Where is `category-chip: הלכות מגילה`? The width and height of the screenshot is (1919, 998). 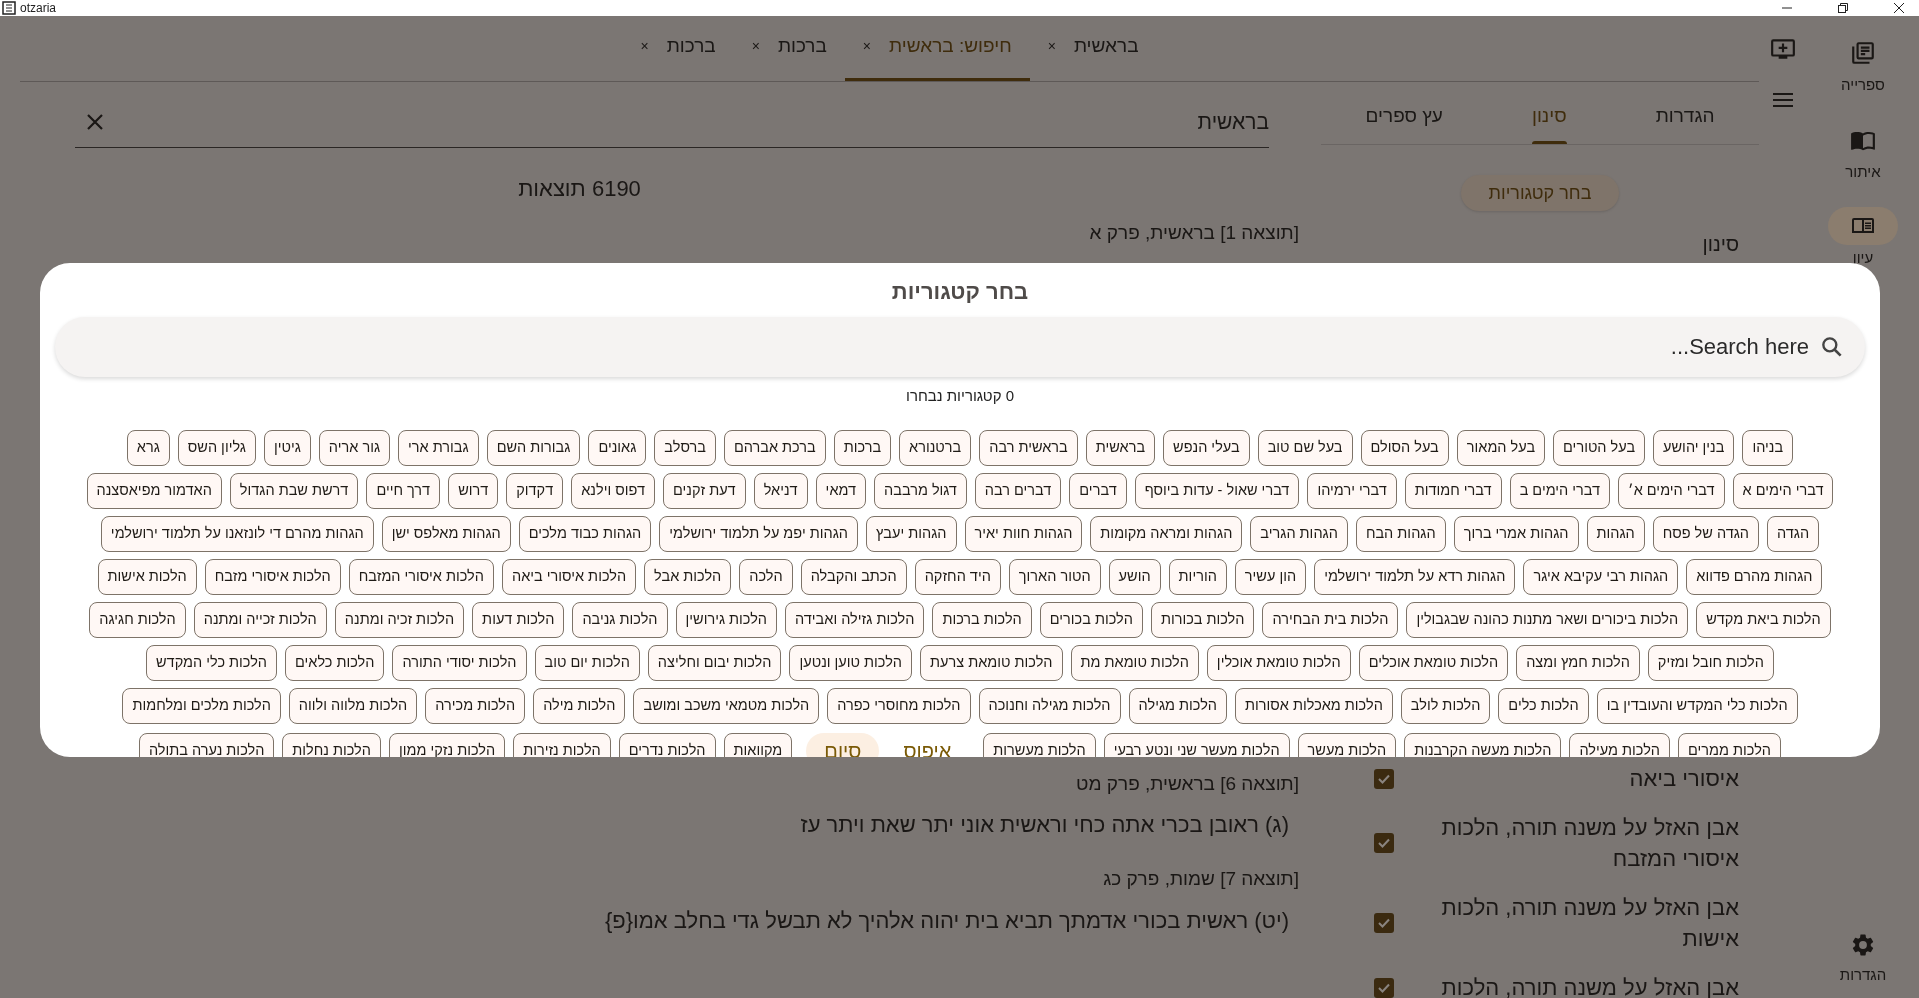 category-chip: הלכות מגילה is located at coordinates (1177, 705).